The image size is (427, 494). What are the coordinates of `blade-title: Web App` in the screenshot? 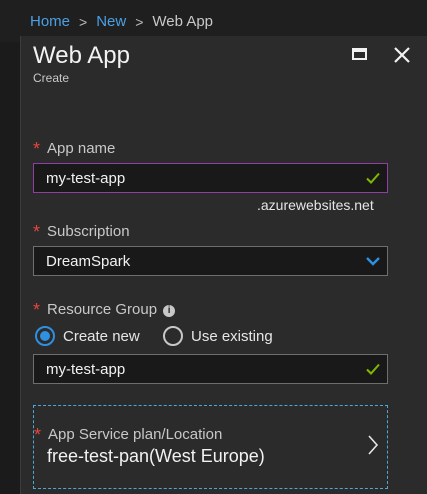 It's located at (81, 55).